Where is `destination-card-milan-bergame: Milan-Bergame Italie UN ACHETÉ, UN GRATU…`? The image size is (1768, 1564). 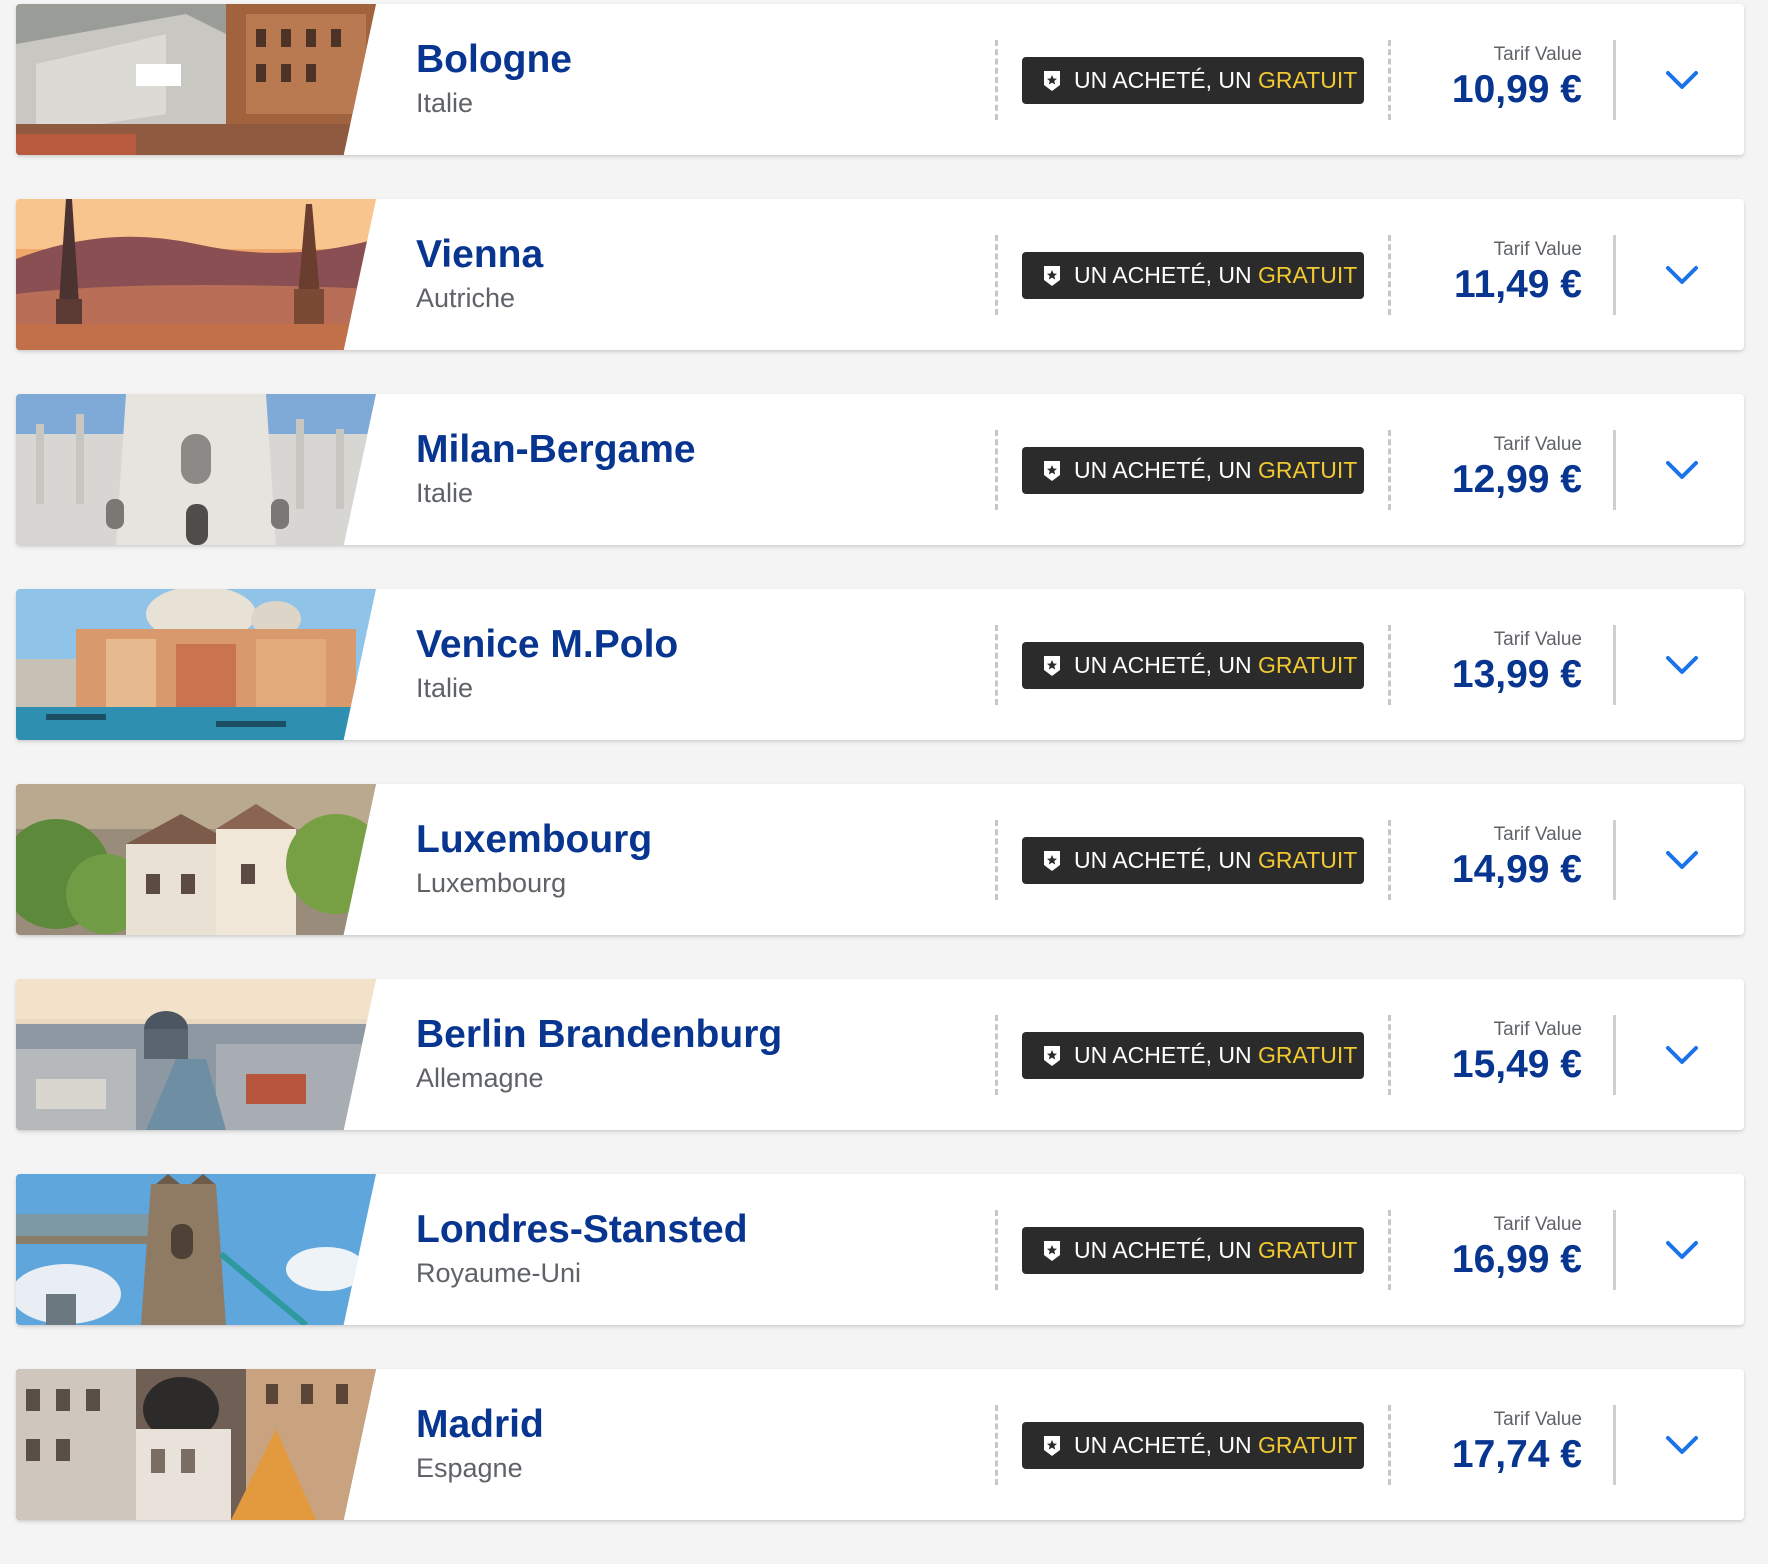
destination-card-milan-bergame: Milan-Bergame Italie UN ACHETÉ, UN GRATU… is located at coordinates (880, 469).